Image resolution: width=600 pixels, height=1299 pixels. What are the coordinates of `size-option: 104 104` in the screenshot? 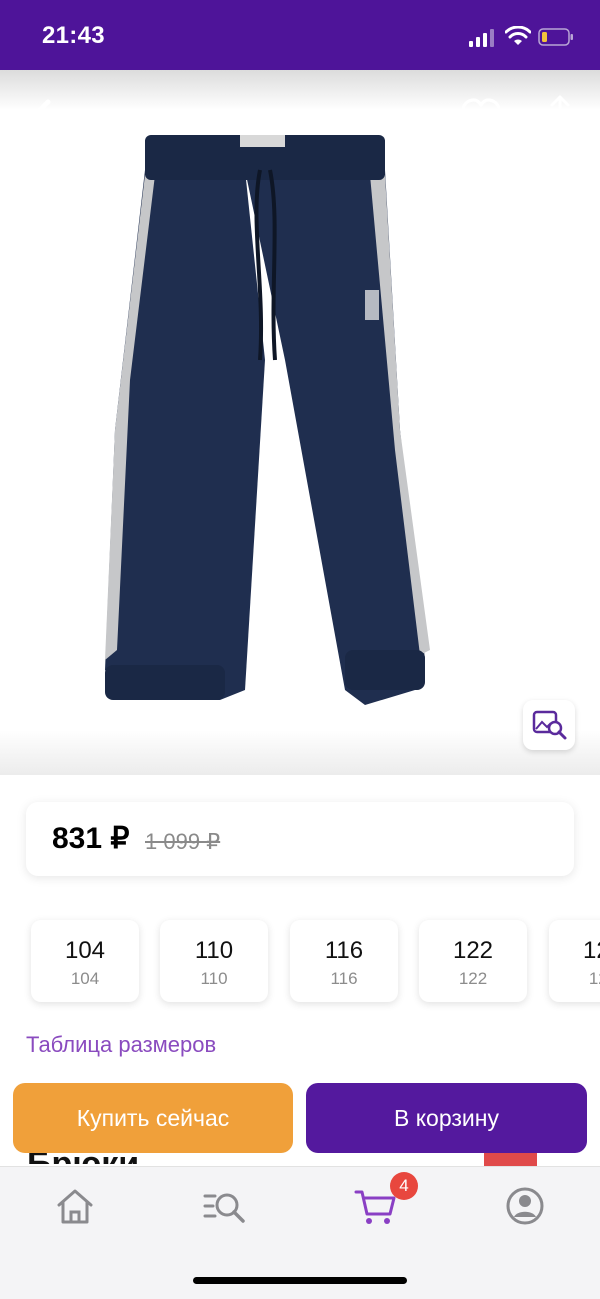 It's located at (85, 961).